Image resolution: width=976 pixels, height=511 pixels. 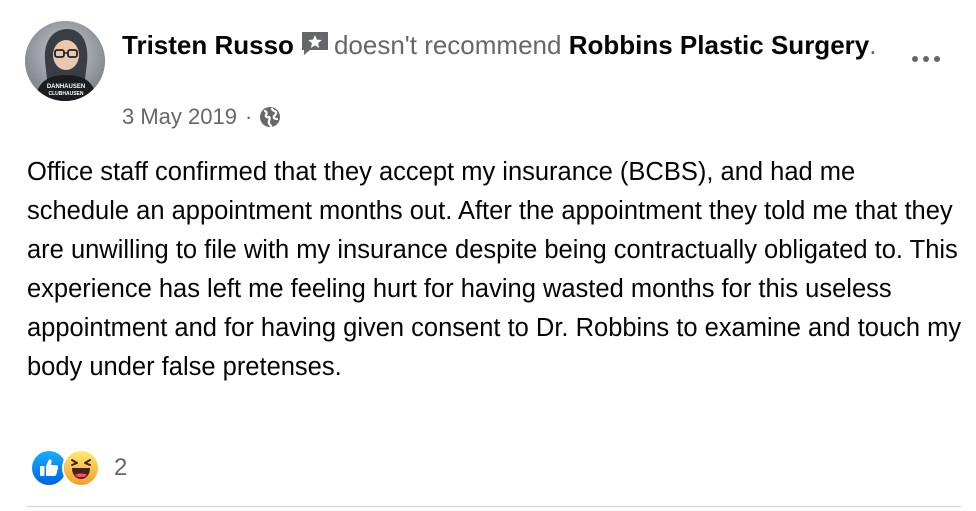 I want to click on reactions-summary: 2, so click(x=78, y=468).